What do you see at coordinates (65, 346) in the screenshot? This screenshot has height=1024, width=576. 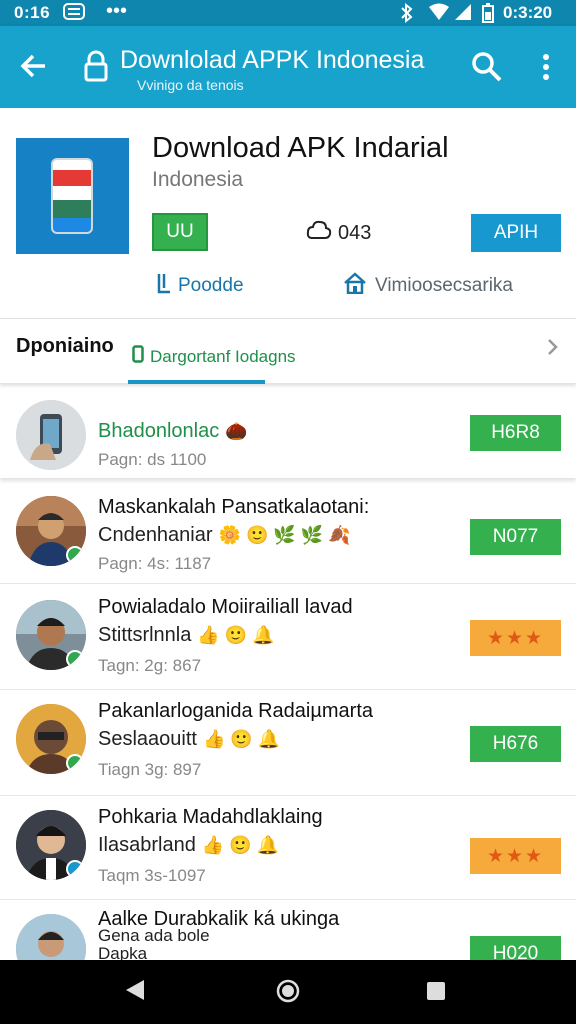 I see `tab-main: Dponiaino` at bounding box center [65, 346].